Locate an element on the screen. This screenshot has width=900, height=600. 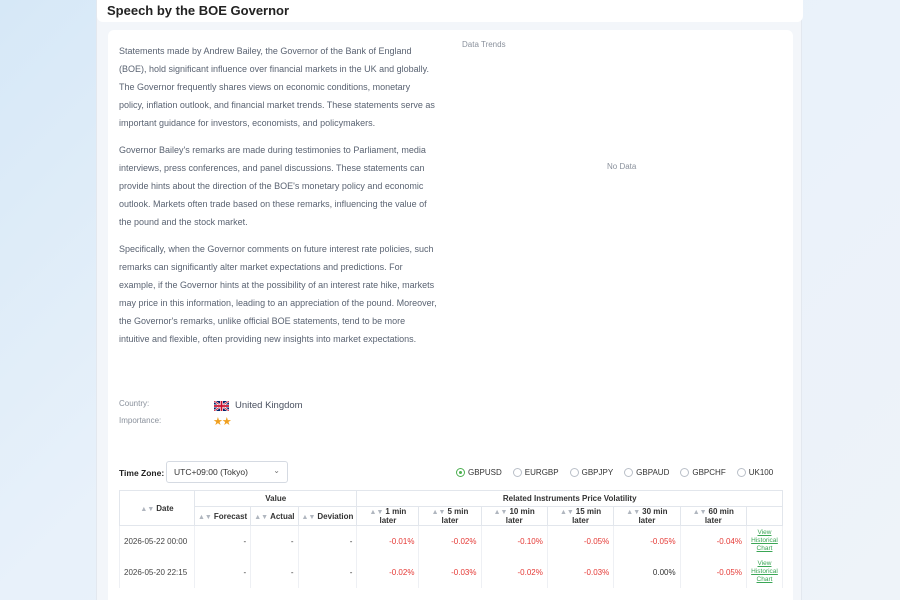
radio-label: GBPJPY is located at coordinates (597, 472).